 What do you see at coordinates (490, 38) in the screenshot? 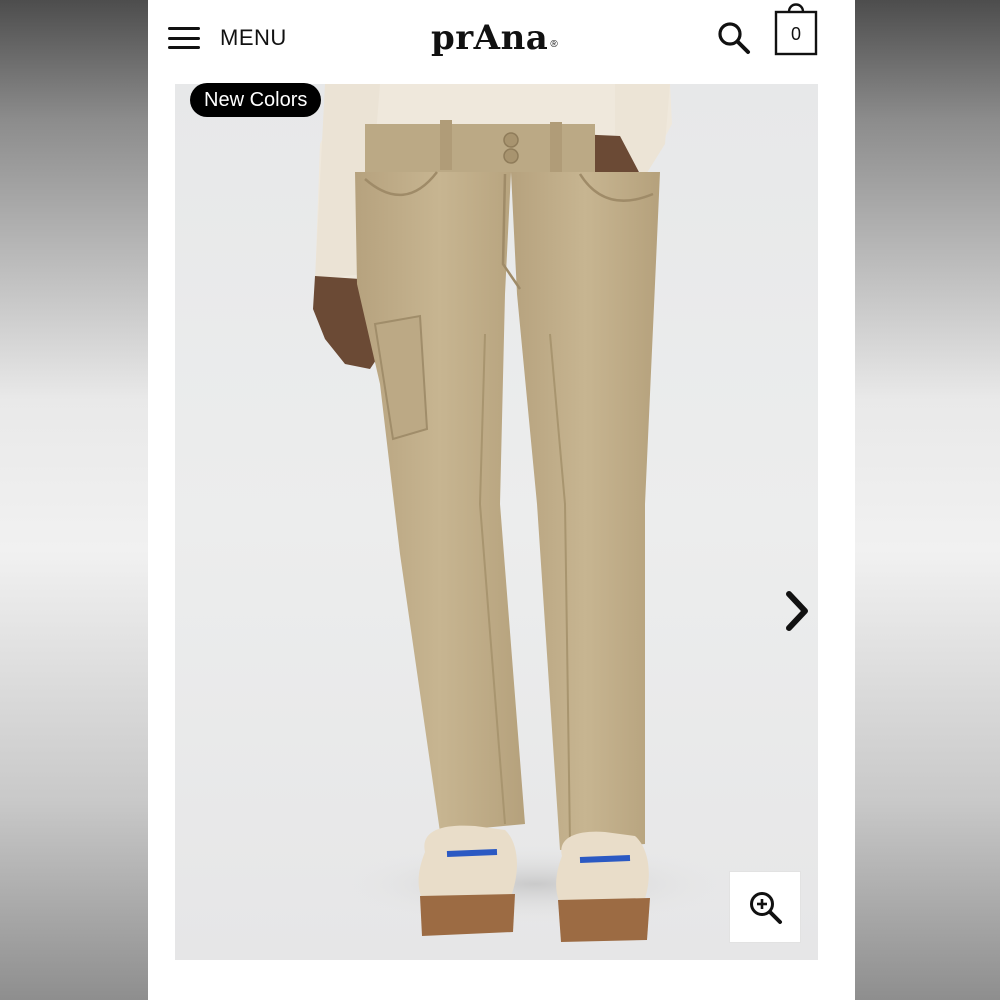
I see `logo-text: prAna` at bounding box center [490, 38].